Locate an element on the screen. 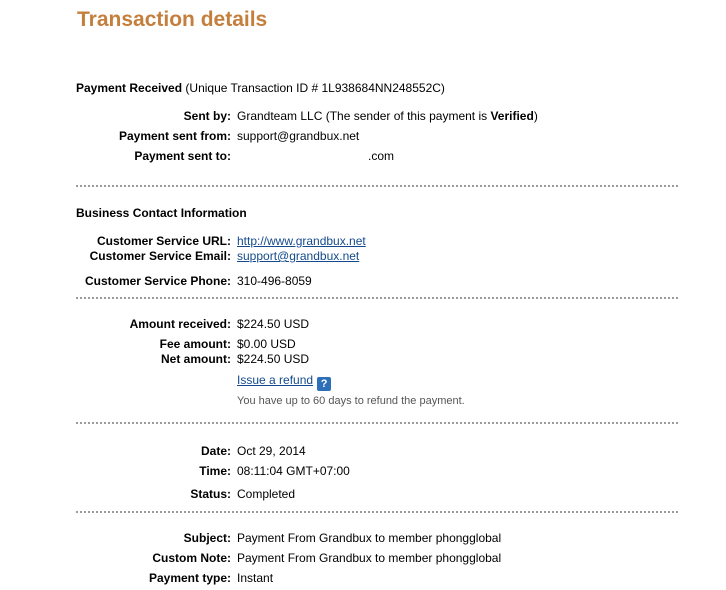 The height and width of the screenshot is (590, 726). contact-heading: Business Contact Information is located at coordinates (161, 213).